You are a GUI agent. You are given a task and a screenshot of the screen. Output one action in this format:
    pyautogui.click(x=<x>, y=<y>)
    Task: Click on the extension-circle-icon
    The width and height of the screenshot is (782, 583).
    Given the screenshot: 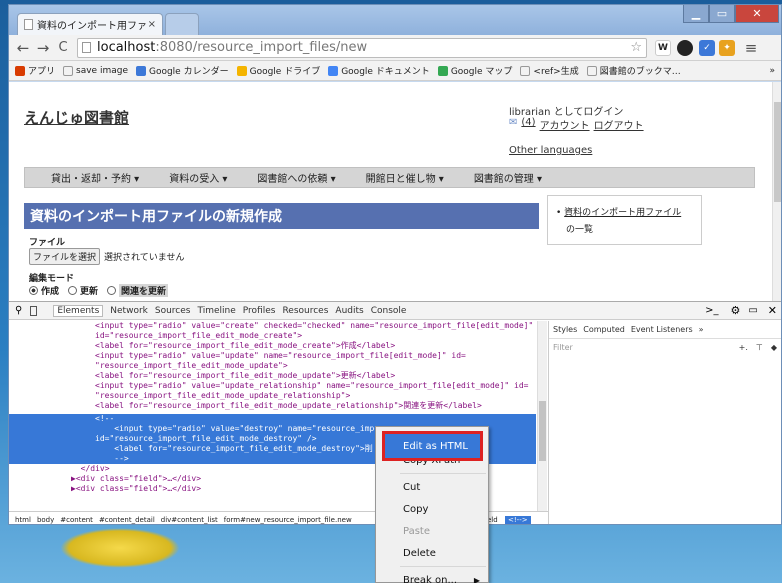 What is the action you would take?
    pyautogui.click(x=685, y=47)
    